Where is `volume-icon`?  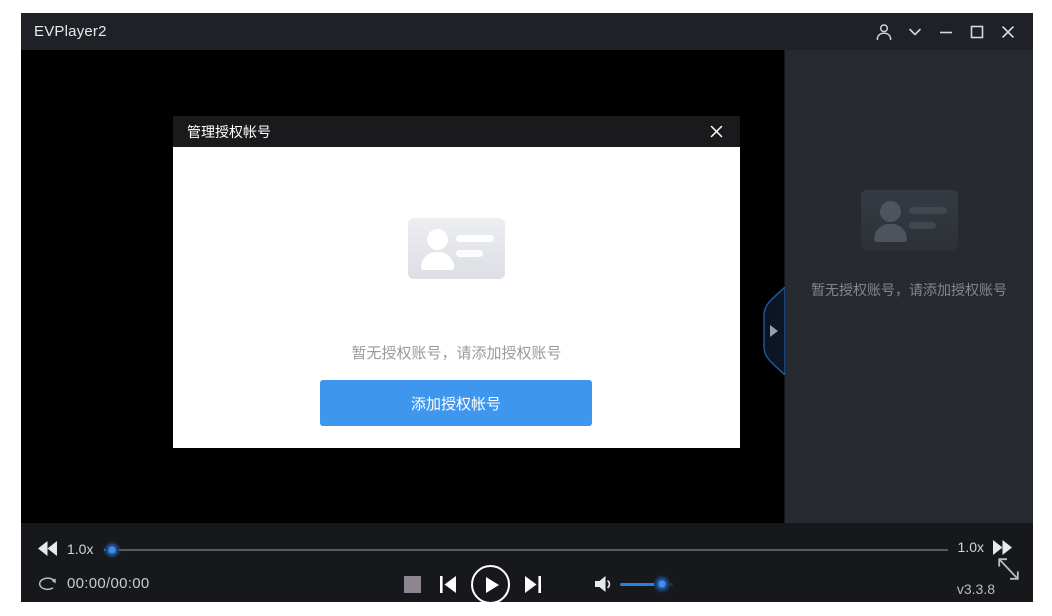 volume-icon is located at coordinates (603, 584).